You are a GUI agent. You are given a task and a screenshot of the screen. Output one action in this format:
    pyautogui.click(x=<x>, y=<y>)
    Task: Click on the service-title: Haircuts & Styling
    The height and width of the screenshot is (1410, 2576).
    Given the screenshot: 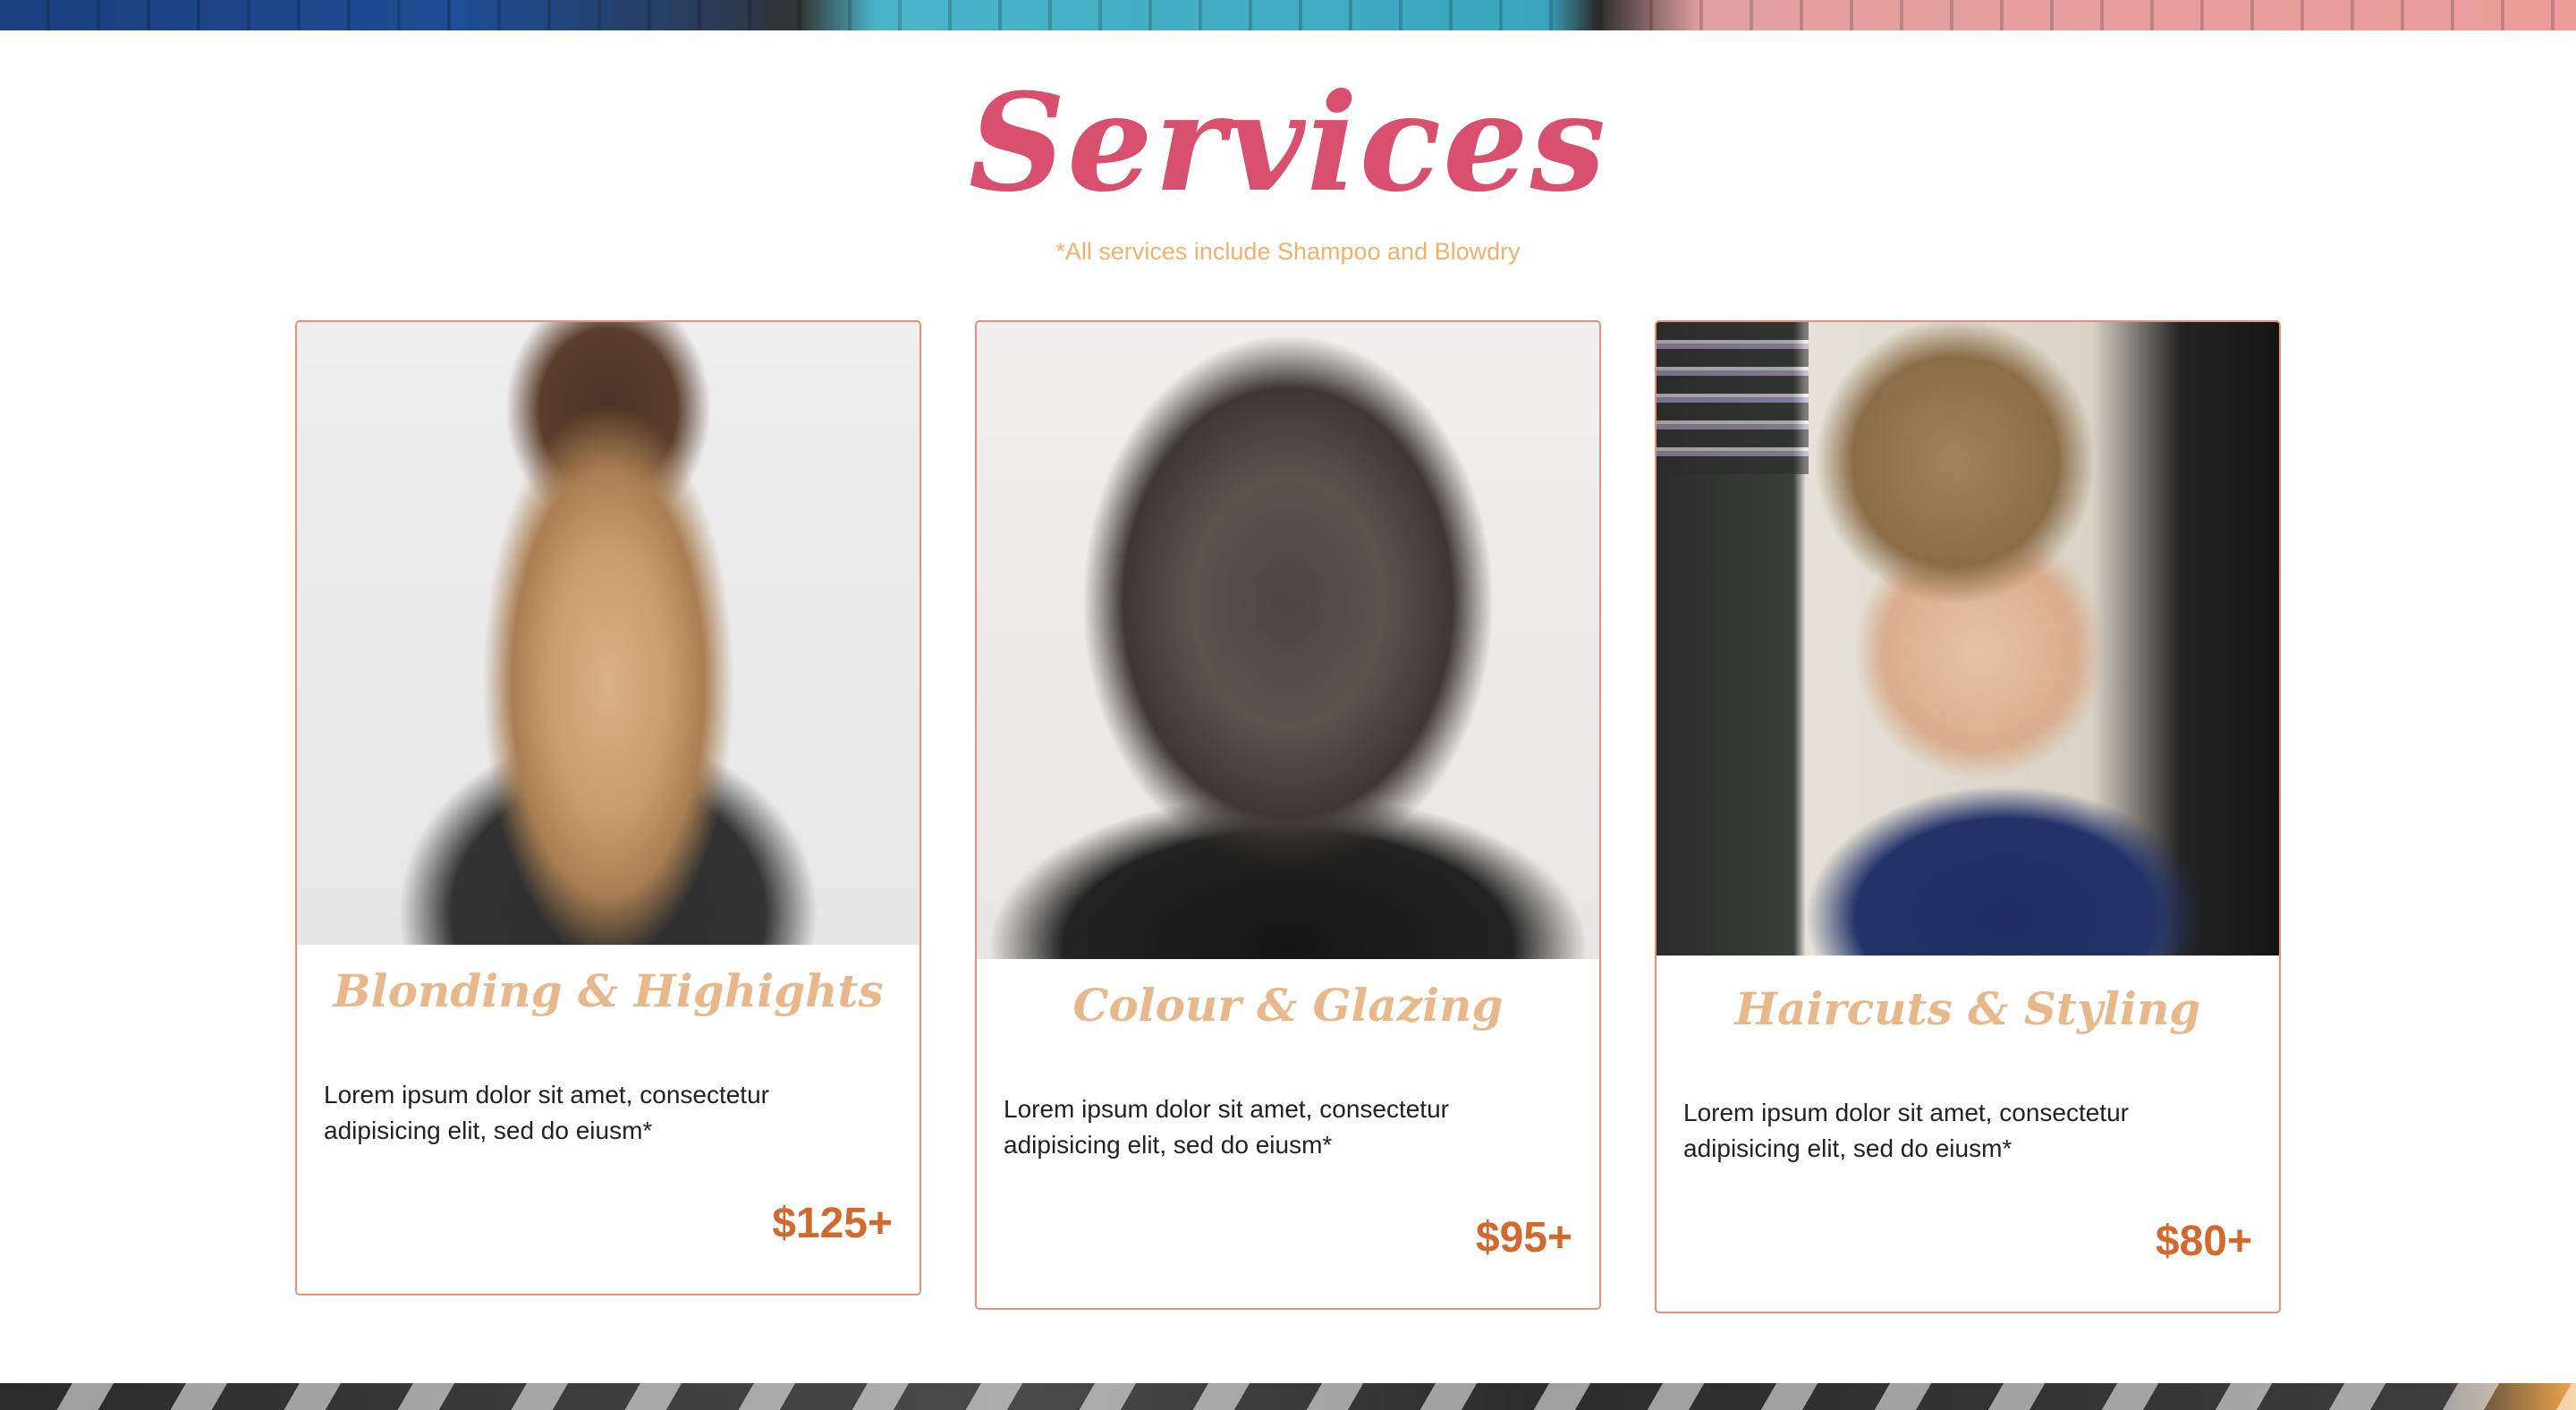 What is the action you would take?
    pyautogui.click(x=1967, y=1009)
    